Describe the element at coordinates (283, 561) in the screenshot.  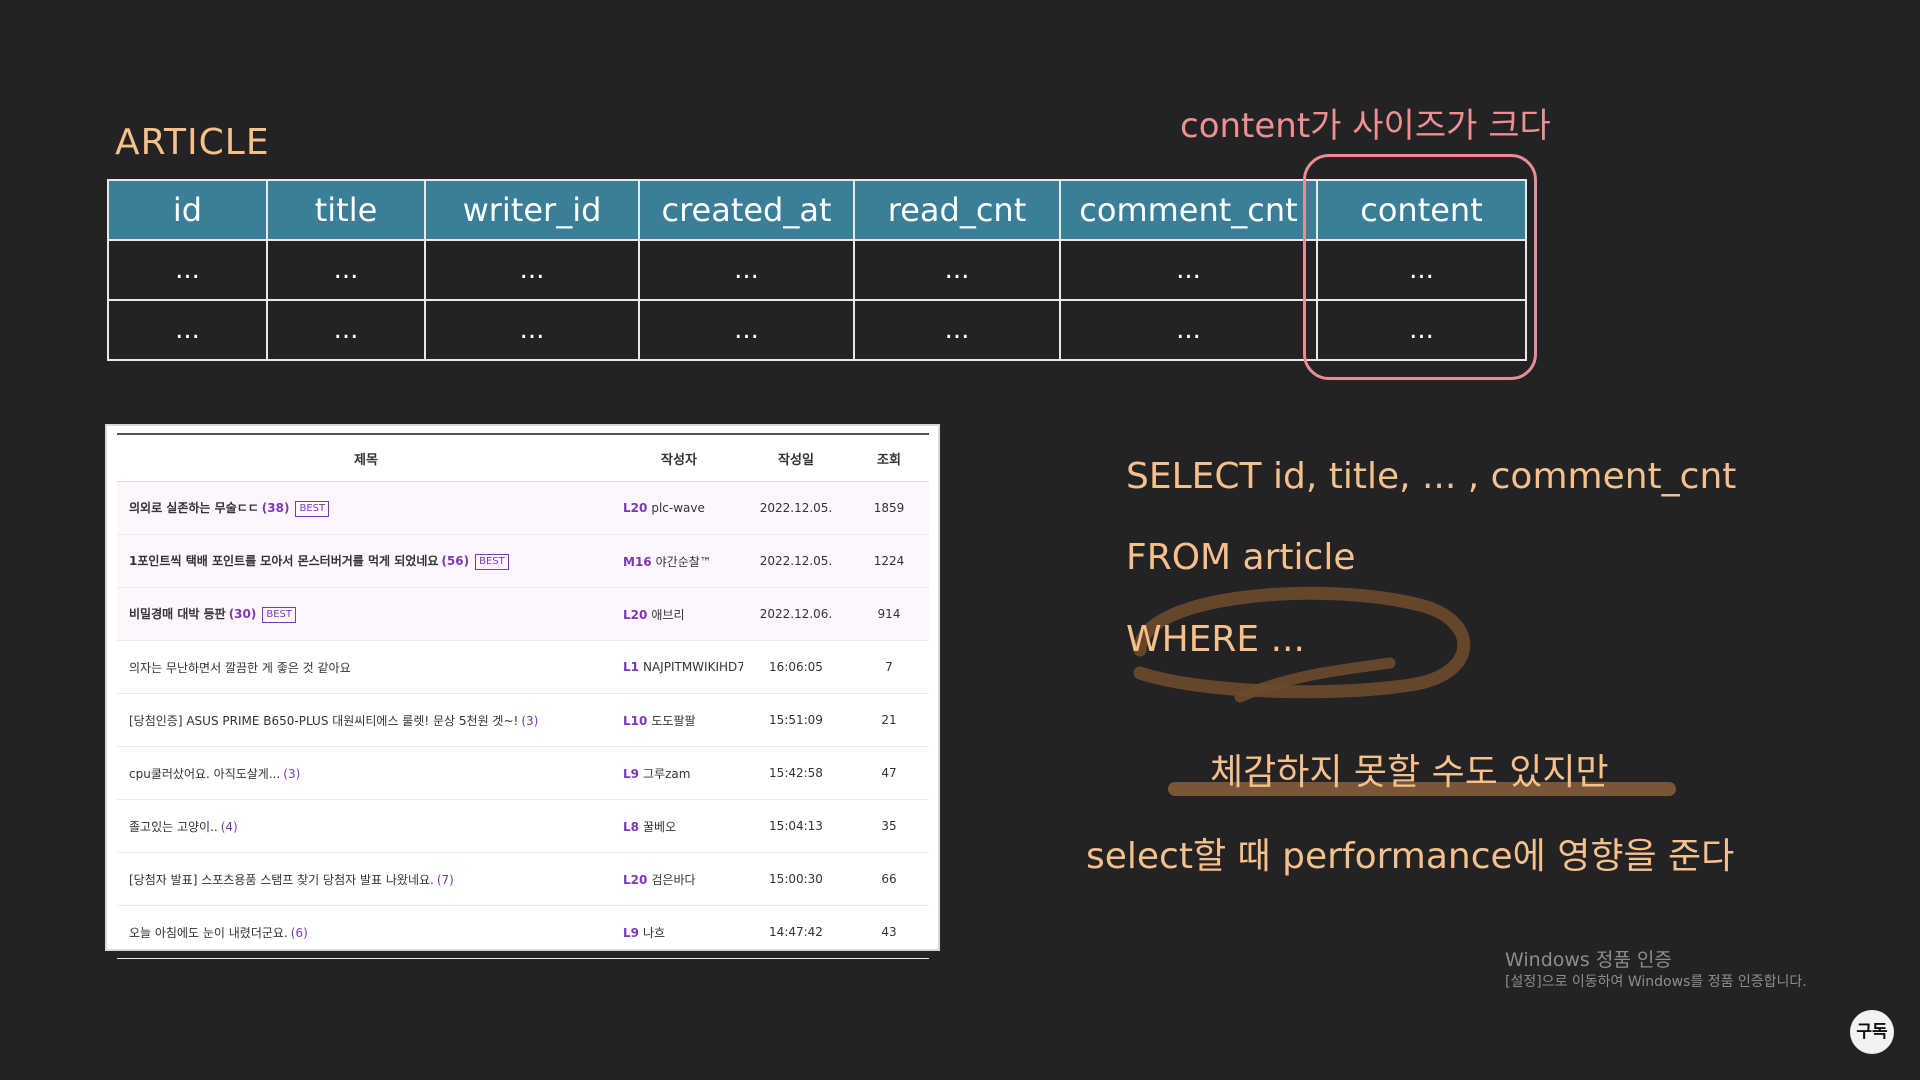
I see `post-title-link: 1포인트씩 택배 포인트를 모아서 몬스터버거를 먹게 되었네요` at that location.